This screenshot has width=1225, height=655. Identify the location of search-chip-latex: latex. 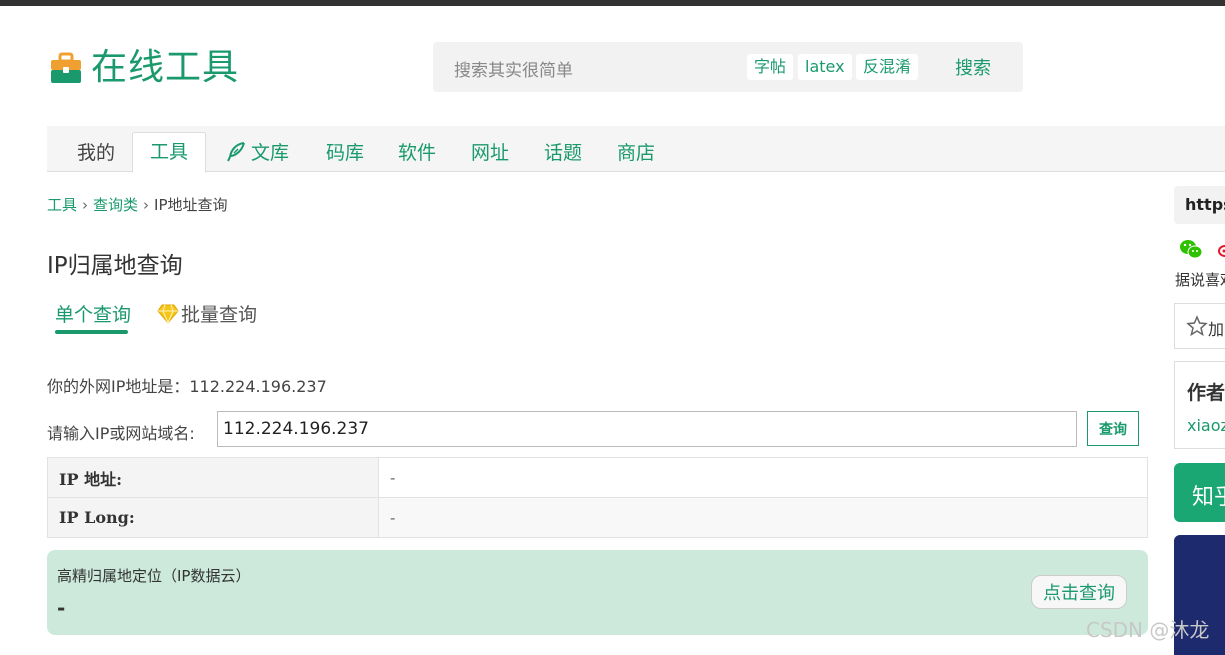
(825, 67).